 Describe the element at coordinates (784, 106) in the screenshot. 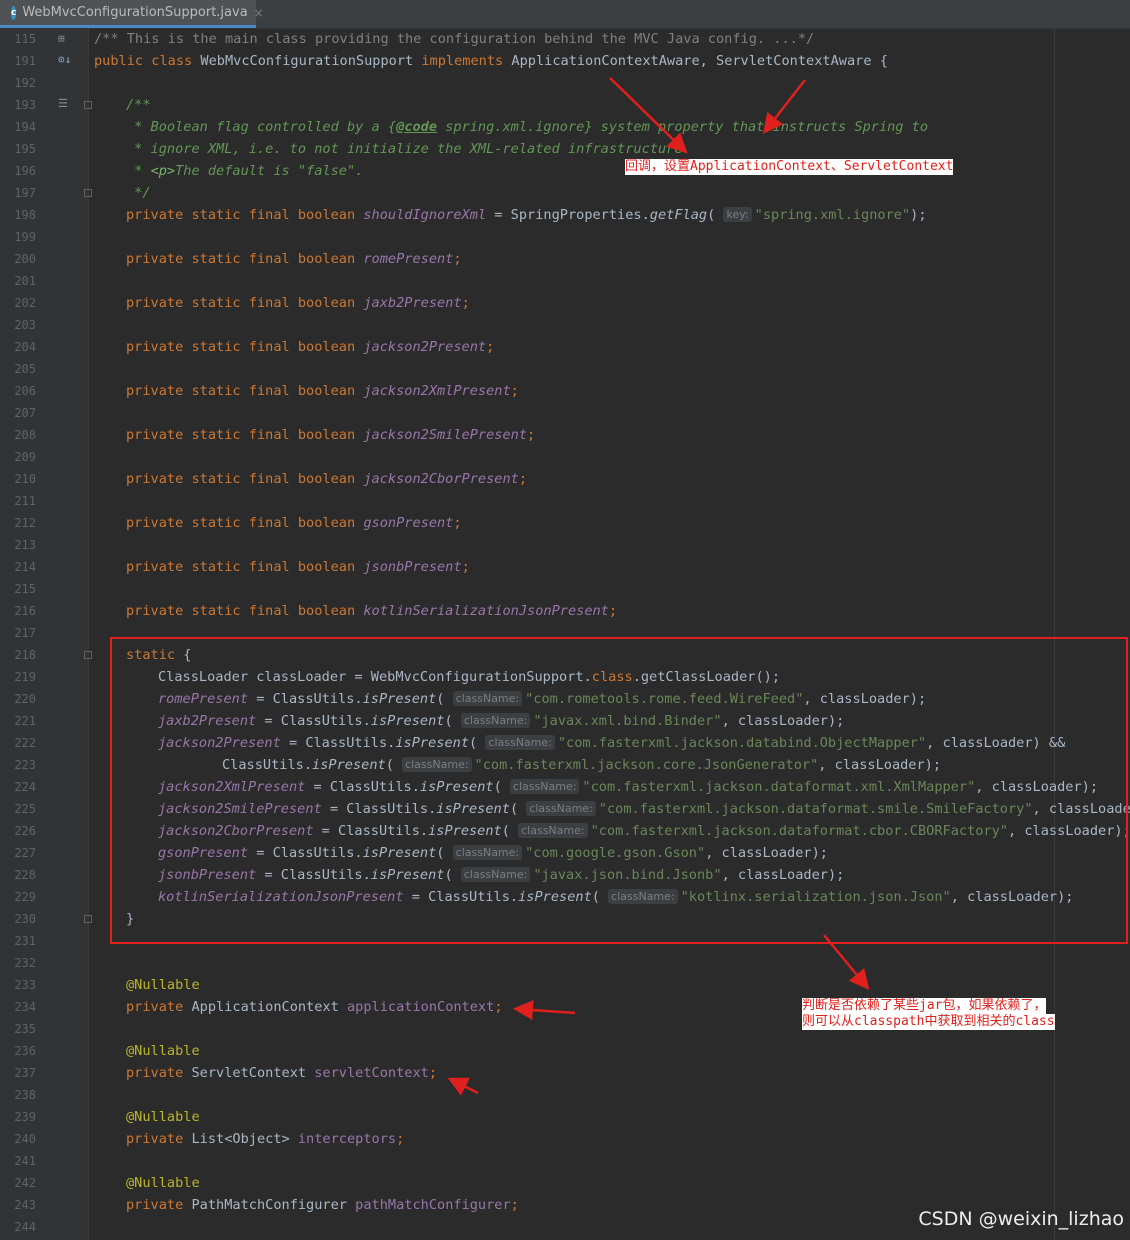

I see `arrow-to-servletcontextaware` at that location.